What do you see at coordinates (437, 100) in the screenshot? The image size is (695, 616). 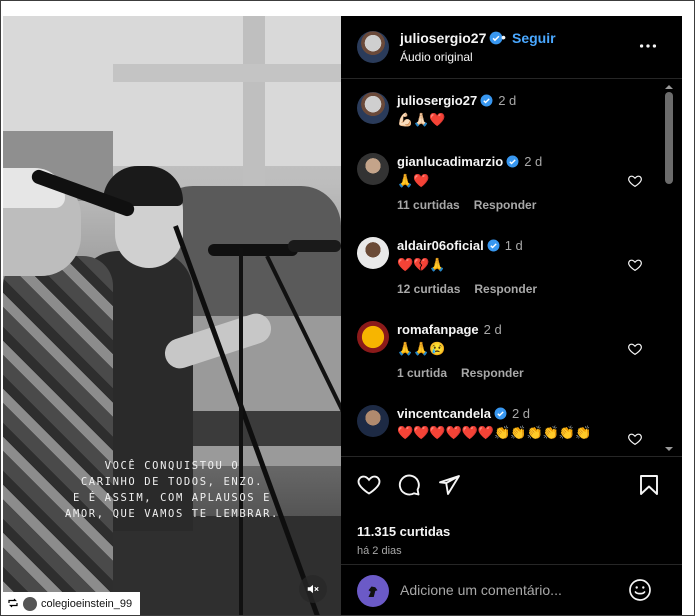 I see `commenter-username-text: juliosergio27` at bounding box center [437, 100].